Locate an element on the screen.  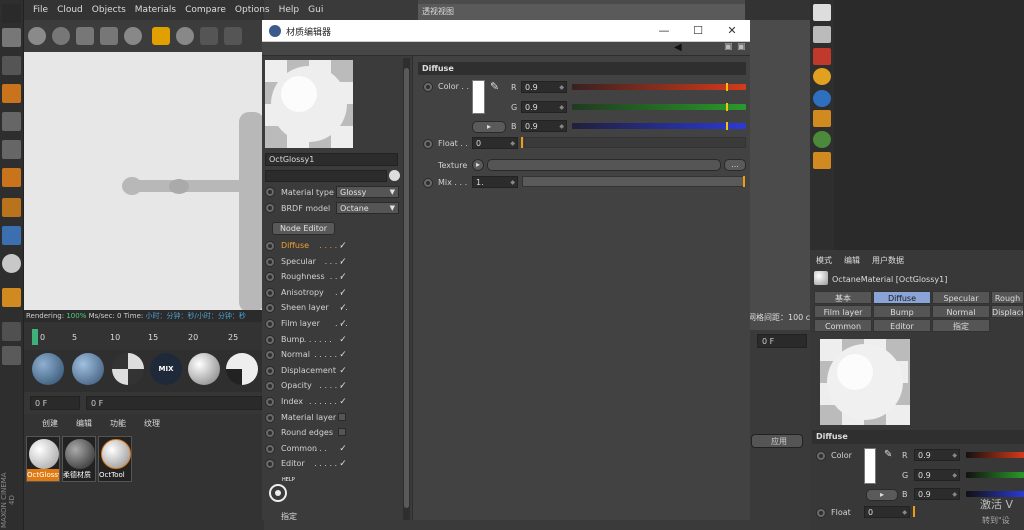
frame-icon is located at coordinates (209, 36).